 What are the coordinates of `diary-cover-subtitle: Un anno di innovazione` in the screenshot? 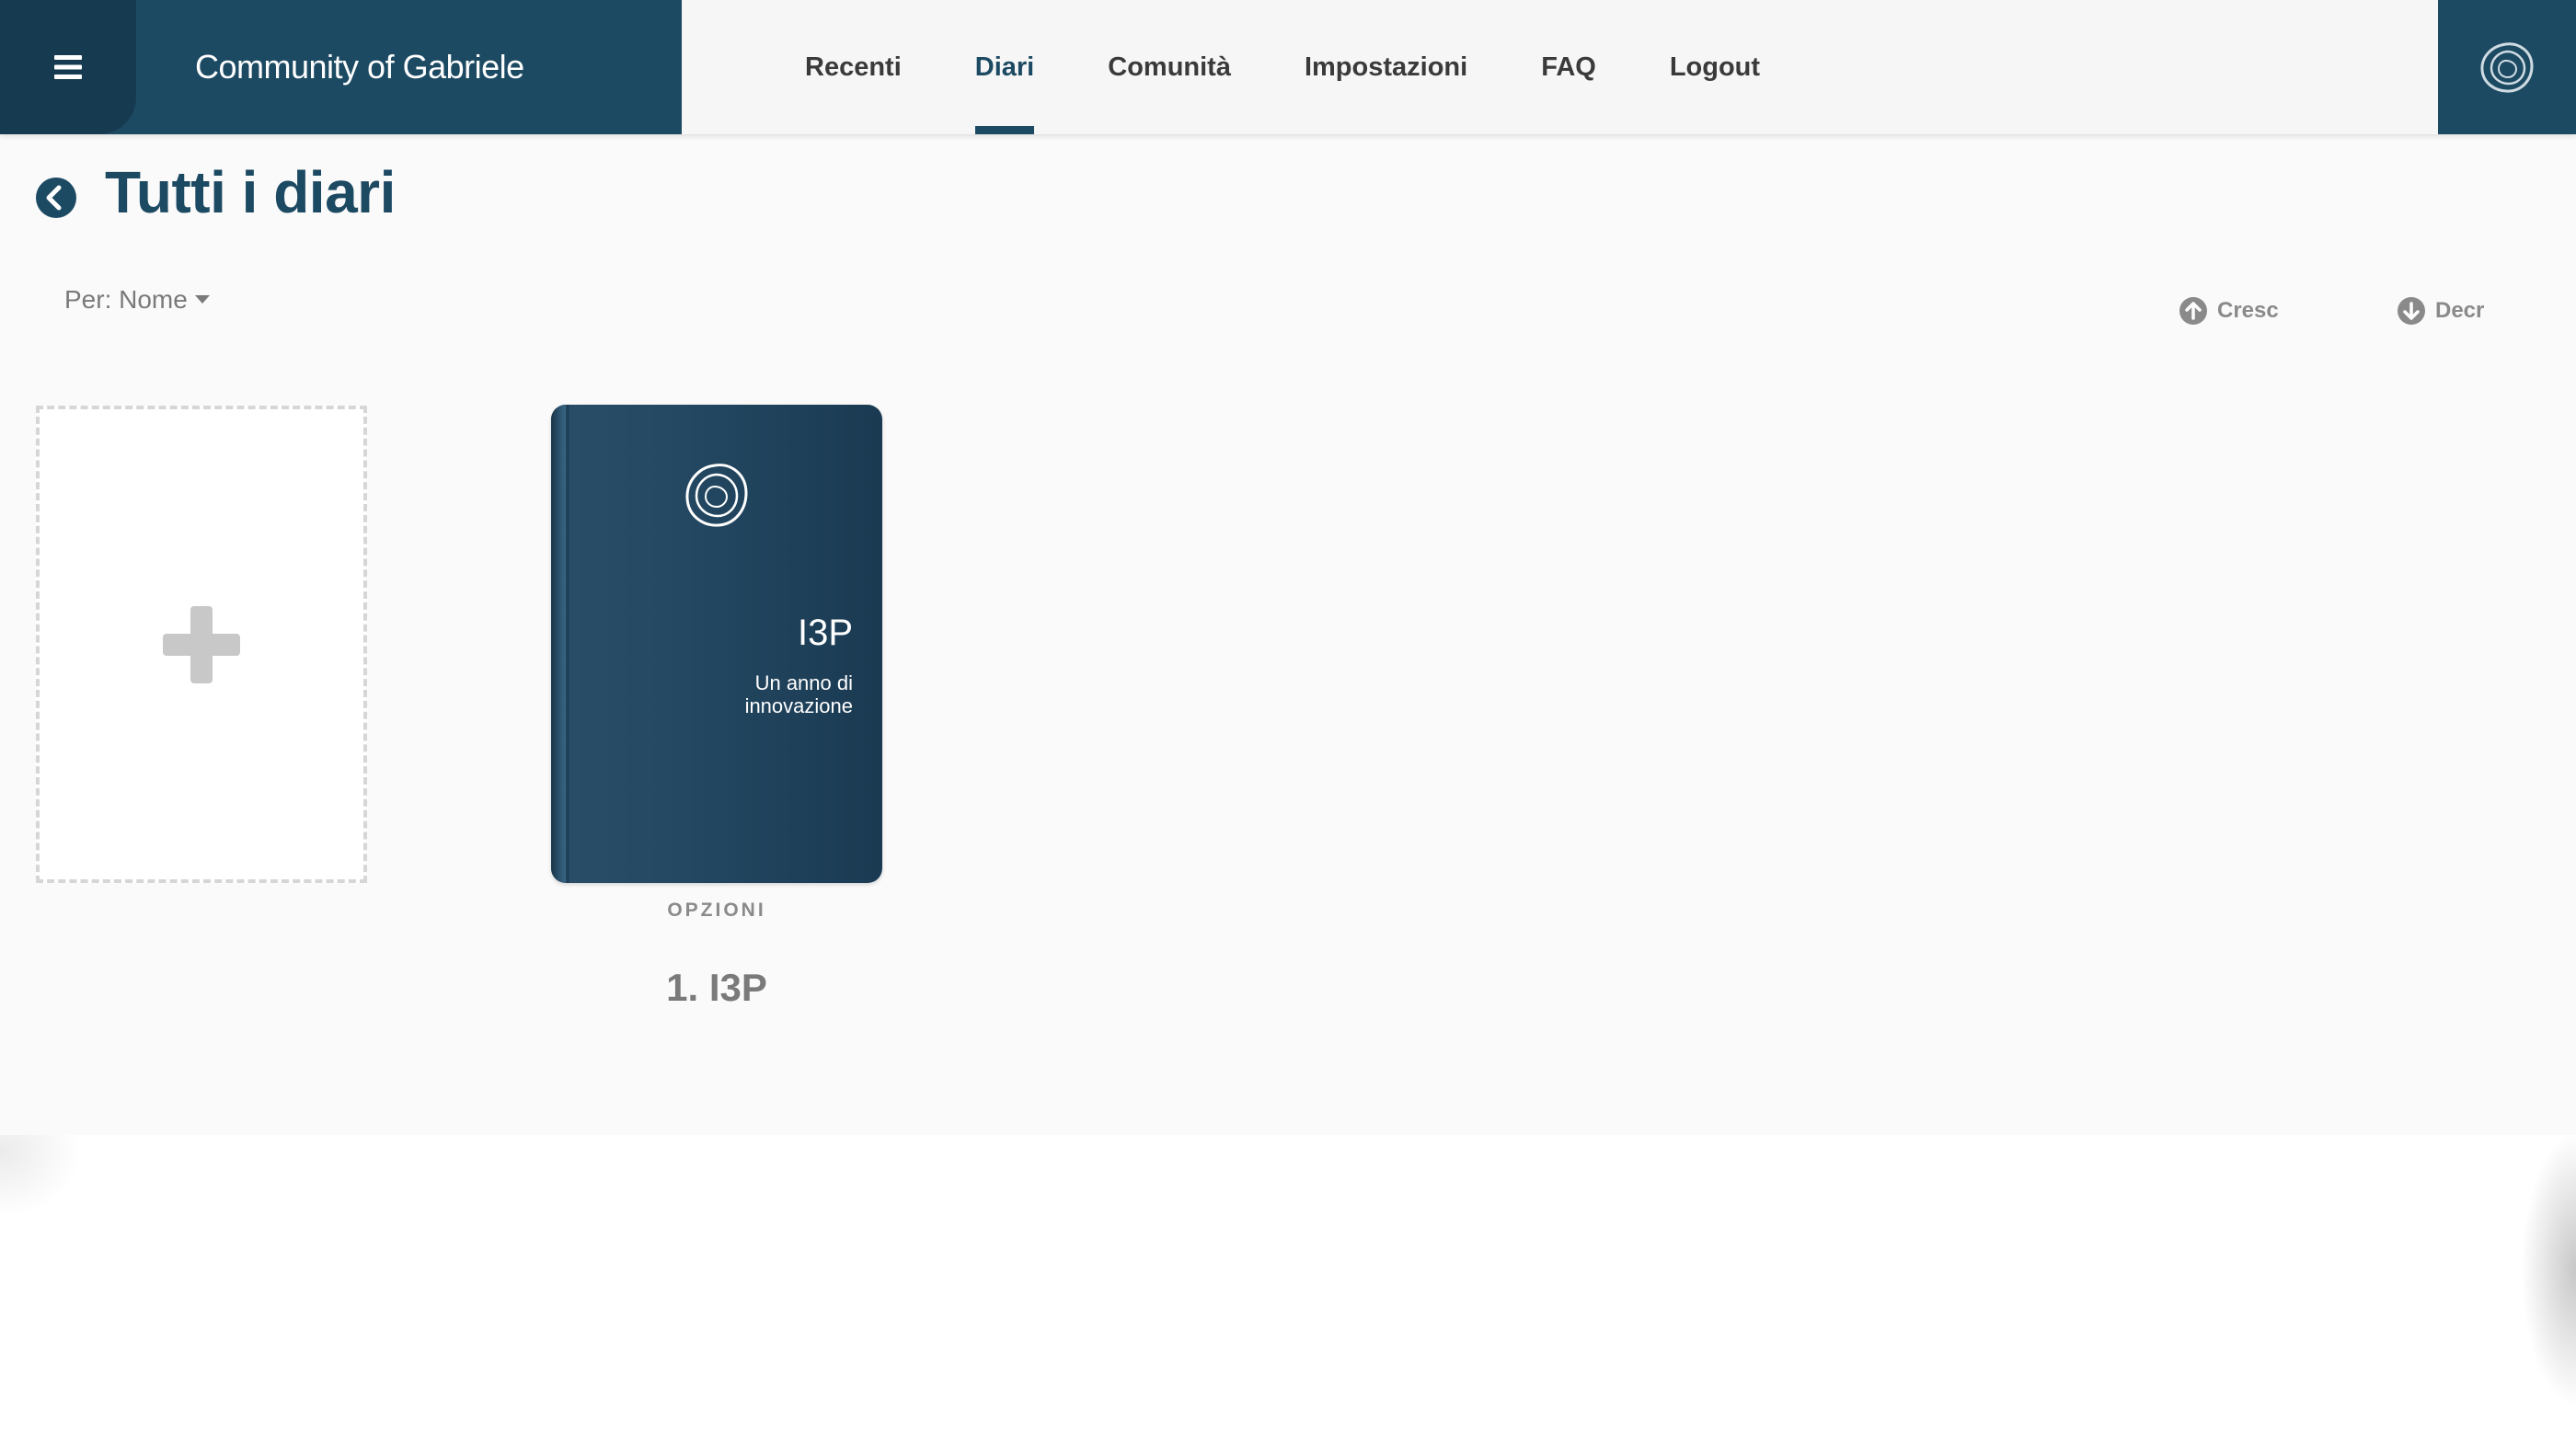 It's located at (798, 694).